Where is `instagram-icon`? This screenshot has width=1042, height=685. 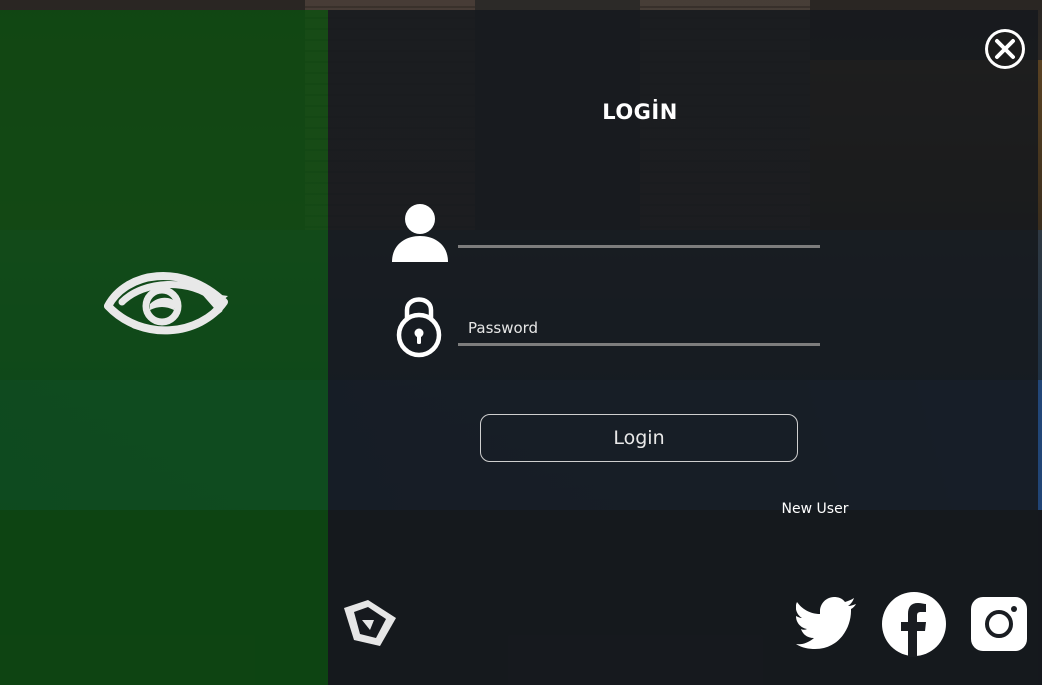
instagram-icon is located at coordinates (999, 624).